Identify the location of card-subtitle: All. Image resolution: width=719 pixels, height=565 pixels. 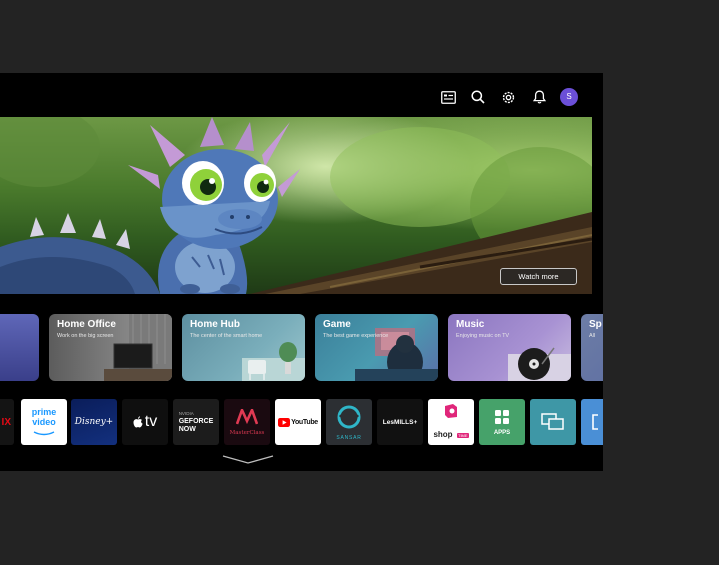
(592, 336).